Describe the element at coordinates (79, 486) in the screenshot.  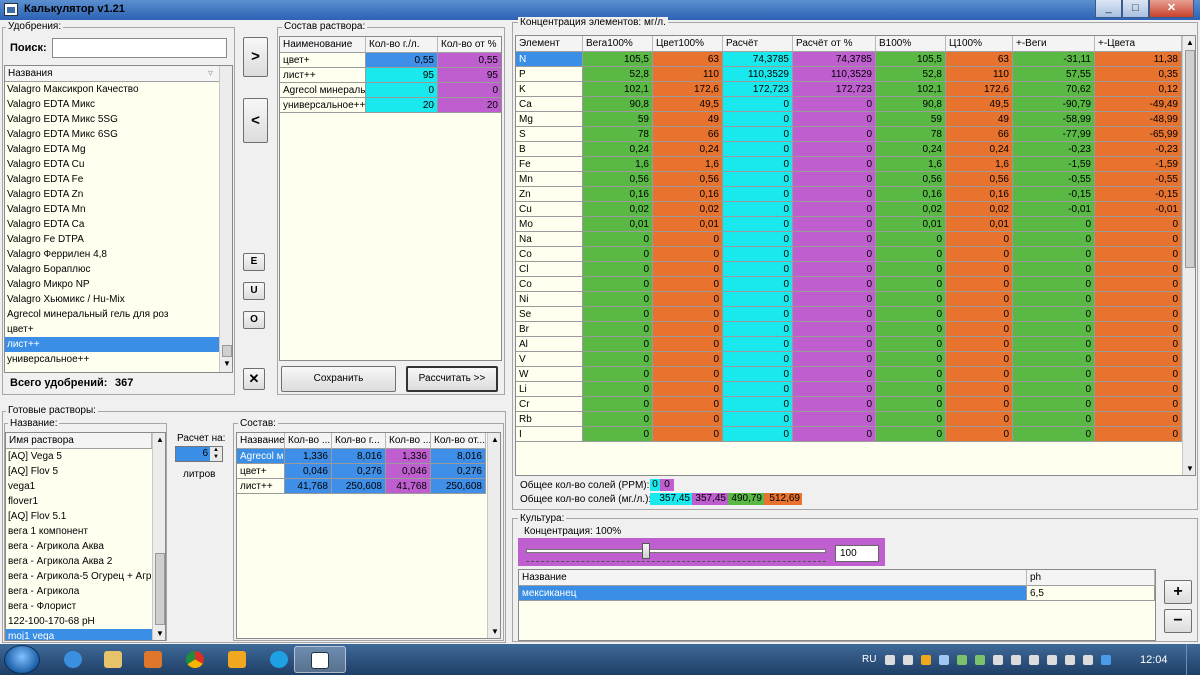
I see `ready-solution-item: vega1` at that location.